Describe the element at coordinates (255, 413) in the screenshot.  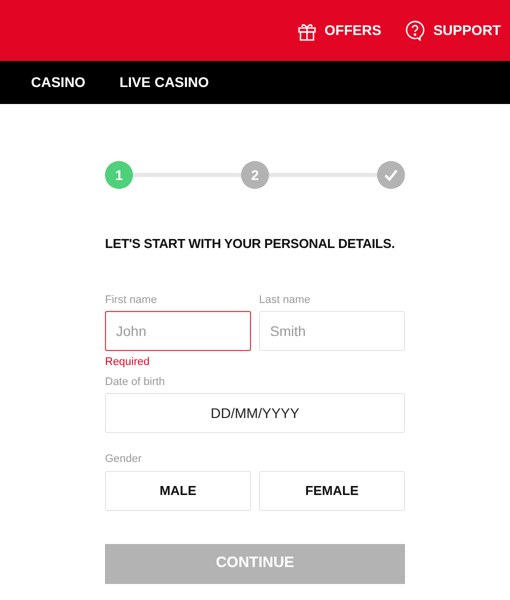
I see `date-field: DD/MM/YYYY` at that location.